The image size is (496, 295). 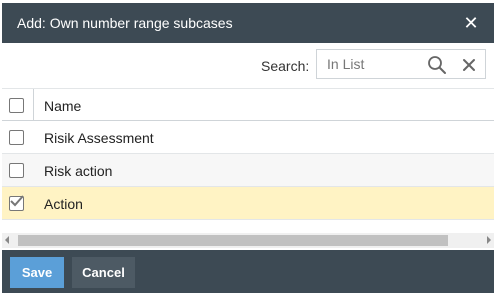 I want to click on row-name: Action, so click(x=63, y=204).